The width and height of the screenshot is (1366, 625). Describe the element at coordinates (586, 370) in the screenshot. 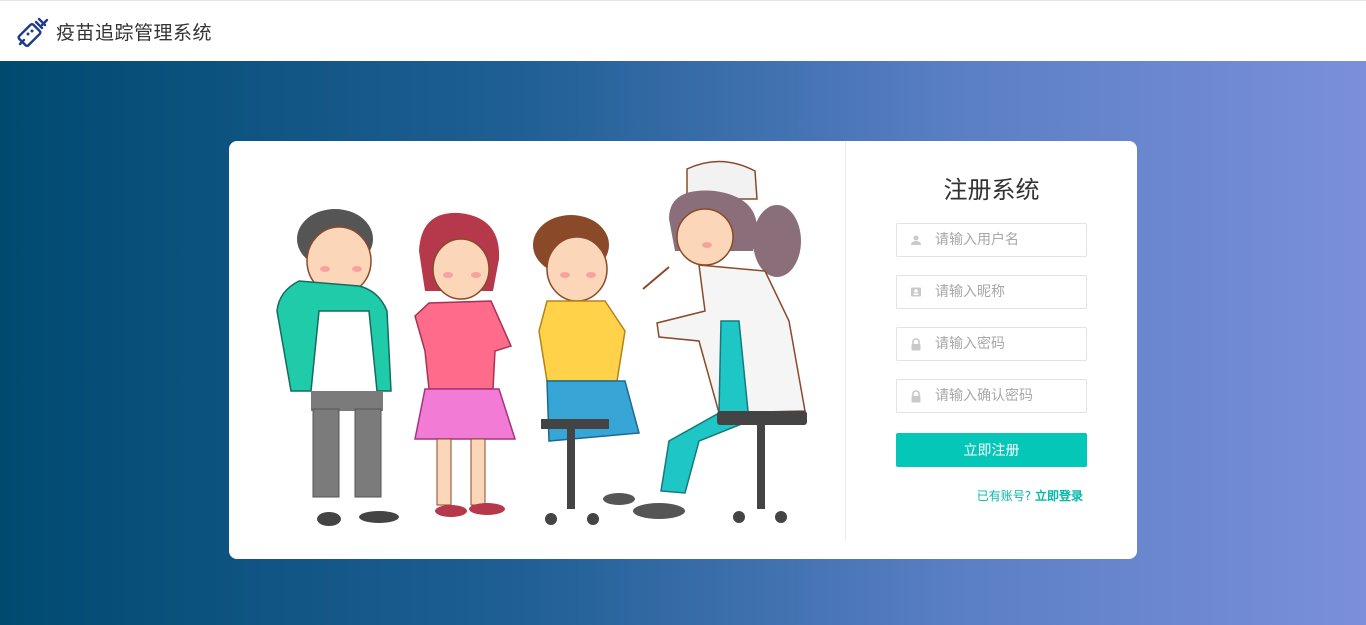

I see `seated-boy-figure` at that location.